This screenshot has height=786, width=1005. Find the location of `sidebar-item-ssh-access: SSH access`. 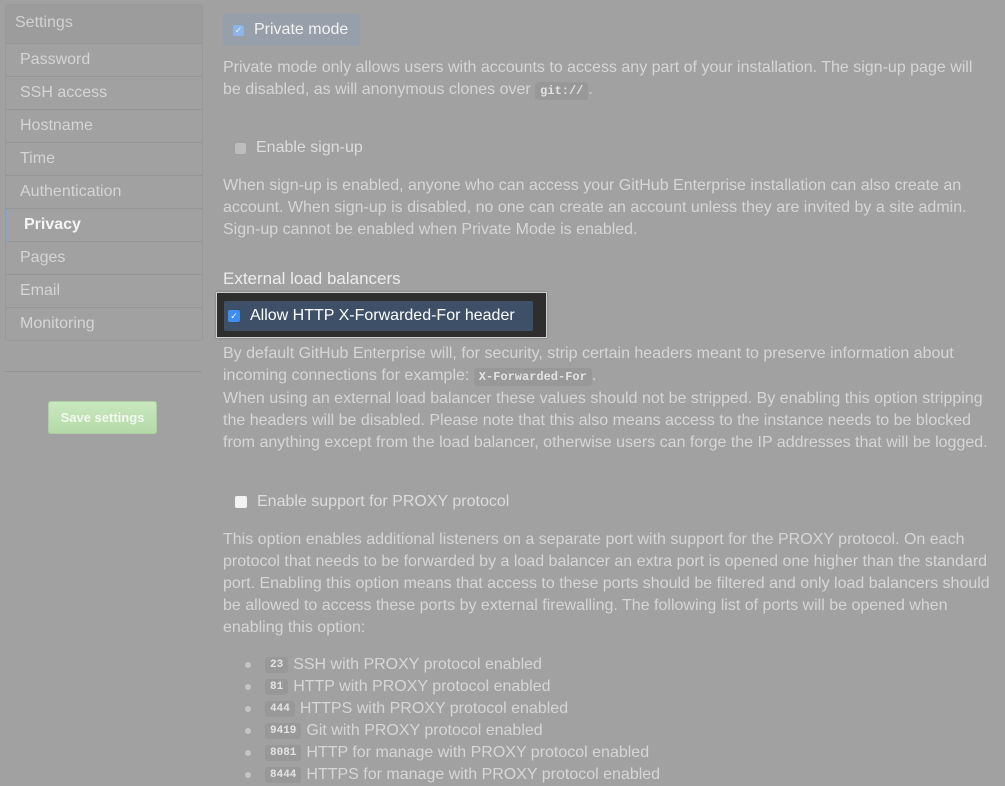

sidebar-item-ssh-access: SSH access is located at coordinates (104, 93).